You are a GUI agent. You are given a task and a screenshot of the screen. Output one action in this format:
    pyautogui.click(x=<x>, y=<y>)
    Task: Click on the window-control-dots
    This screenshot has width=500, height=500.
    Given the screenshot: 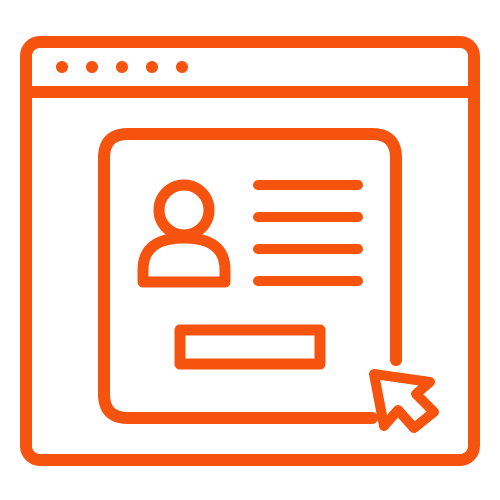 What is the action you would take?
    pyautogui.click(x=122, y=67)
    